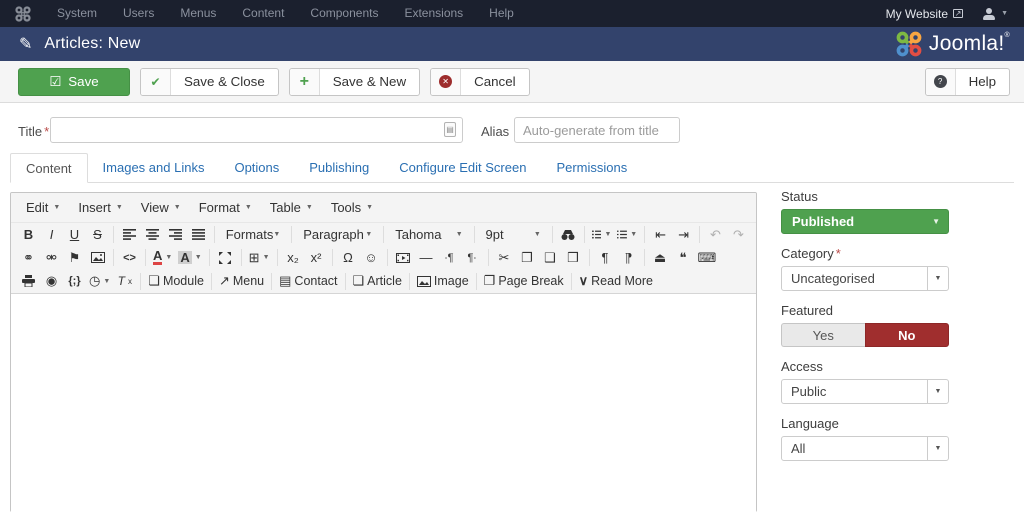 The width and height of the screenshot is (1024, 524). Describe the element at coordinates (256, 168) in the screenshot. I see `tab-options: Options` at that location.